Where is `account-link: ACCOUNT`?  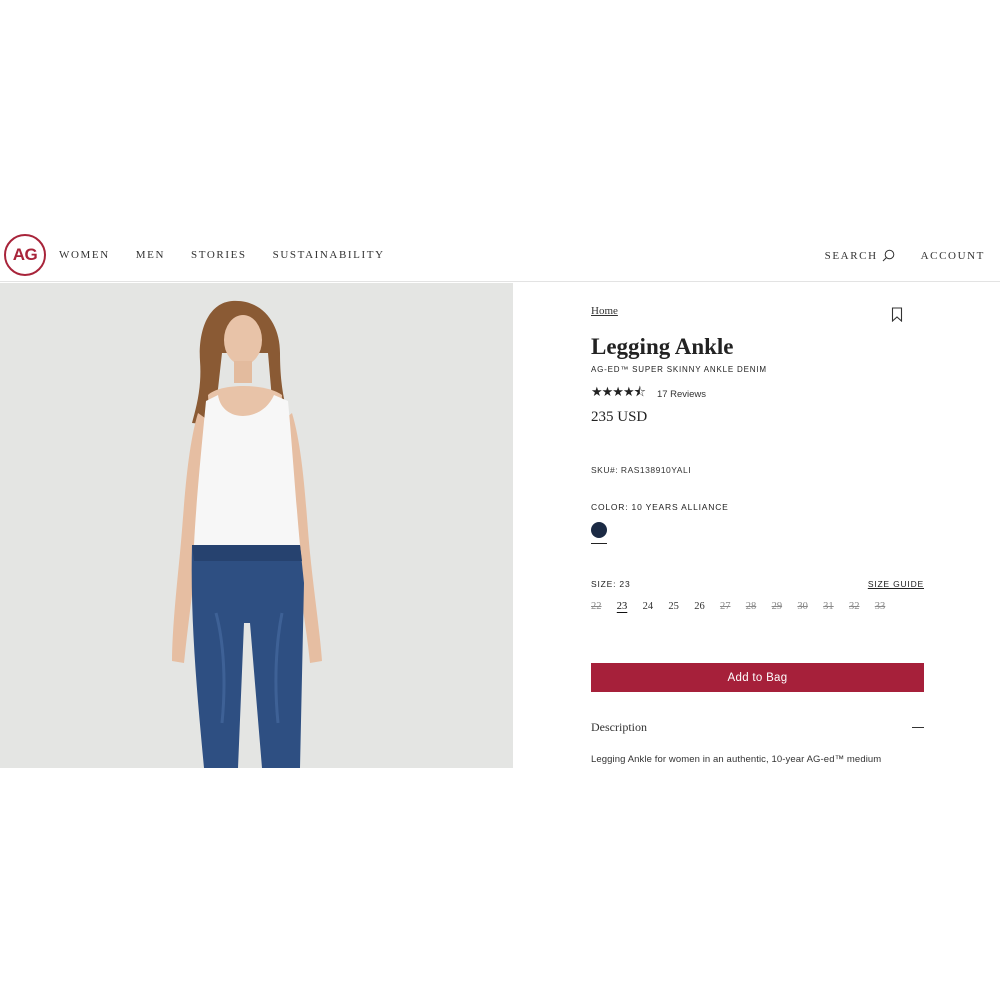 account-link: ACCOUNT is located at coordinates (953, 256).